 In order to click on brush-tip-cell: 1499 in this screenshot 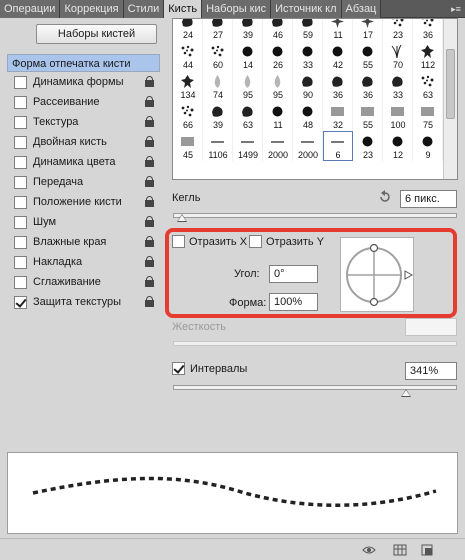, I will do `click(248, 146)`.